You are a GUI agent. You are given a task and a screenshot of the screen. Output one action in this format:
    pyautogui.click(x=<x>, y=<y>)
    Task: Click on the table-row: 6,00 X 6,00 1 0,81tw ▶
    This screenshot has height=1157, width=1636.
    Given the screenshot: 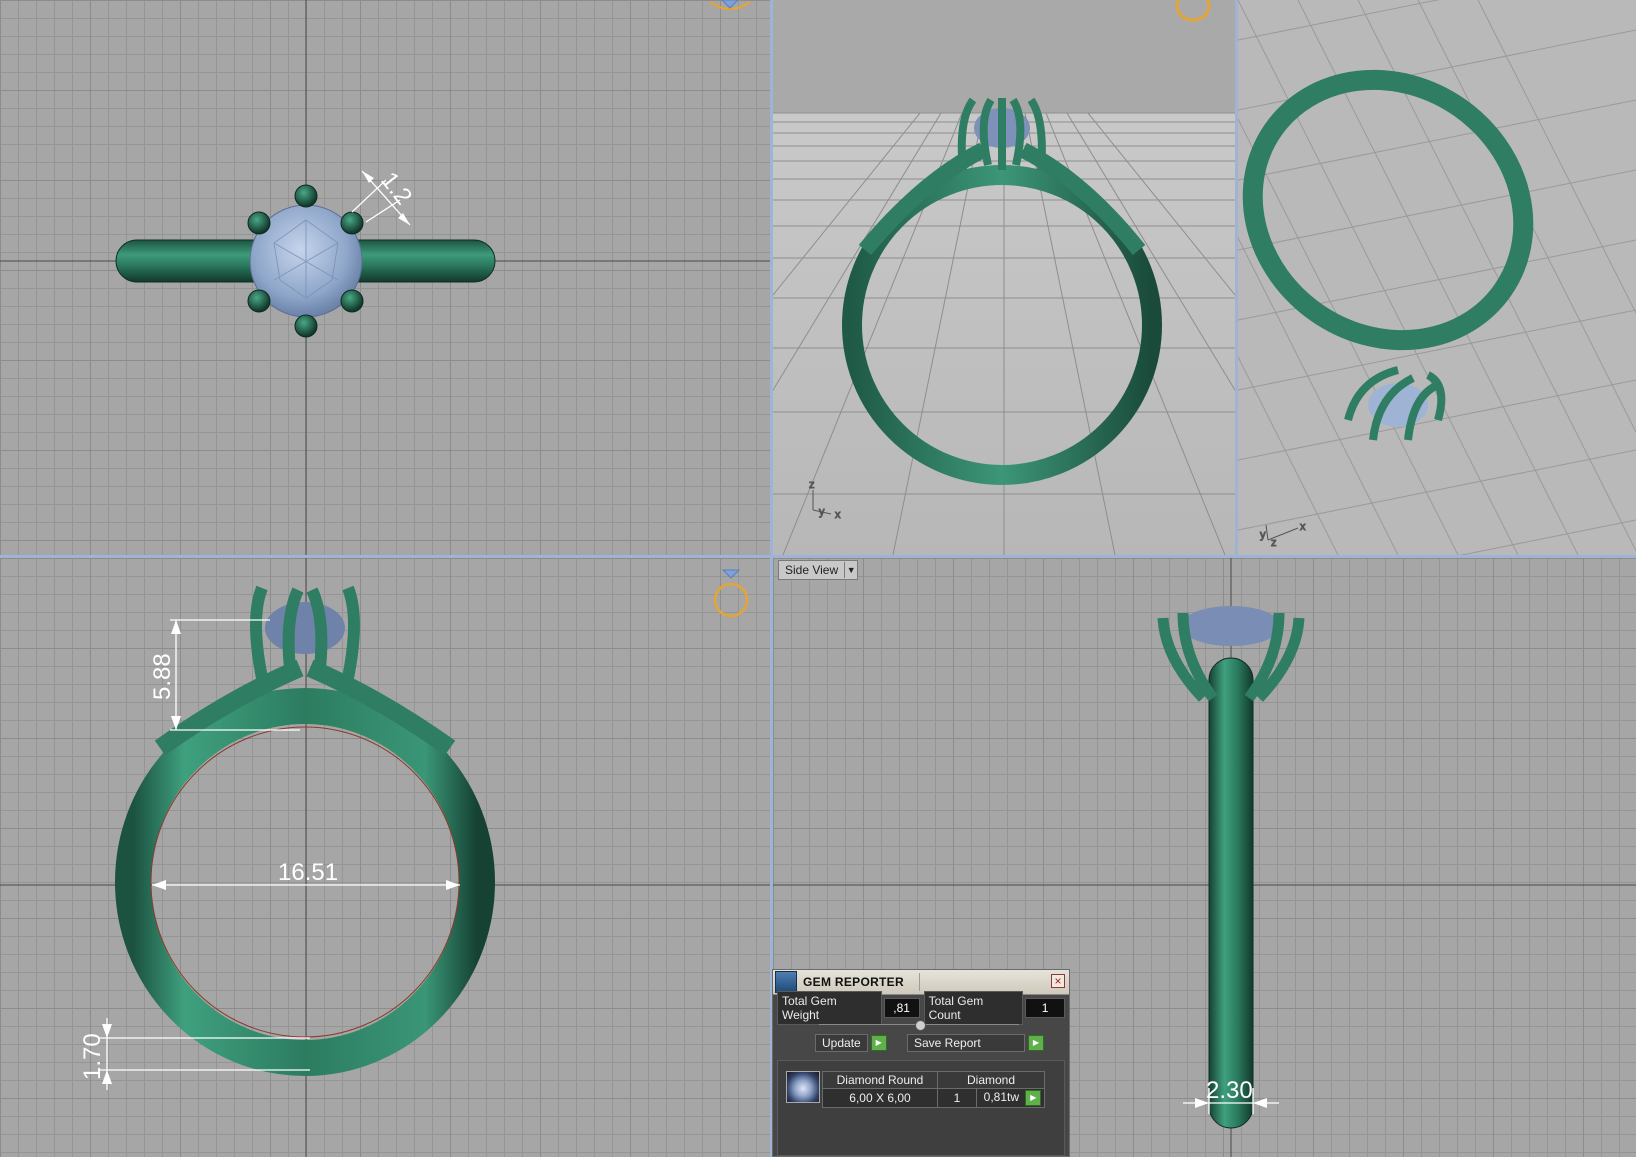 What is the action you would take?
    pyautogui.click(x=933, y=1098)
    